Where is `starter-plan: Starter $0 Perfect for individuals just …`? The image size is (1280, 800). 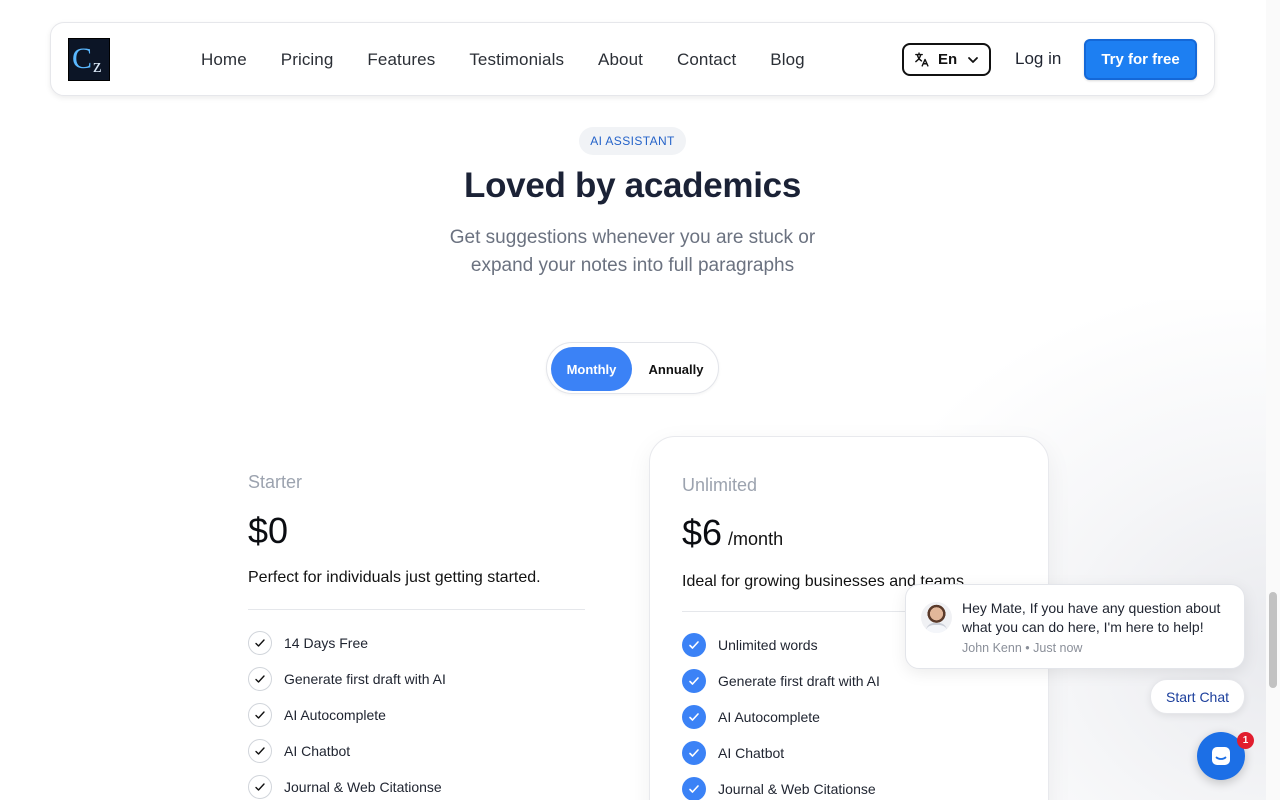 starter-plan: Starter $0 Perfect for individuals just … is located at coordinates (416, 636).